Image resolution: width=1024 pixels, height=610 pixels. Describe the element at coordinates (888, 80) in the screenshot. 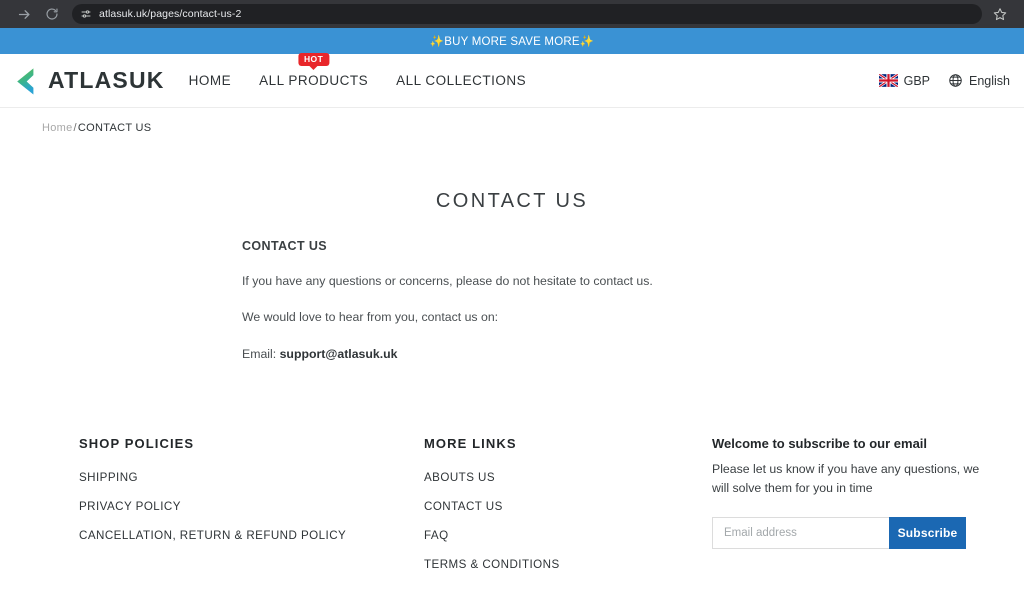

I see `uk-flag-icon` at that location.